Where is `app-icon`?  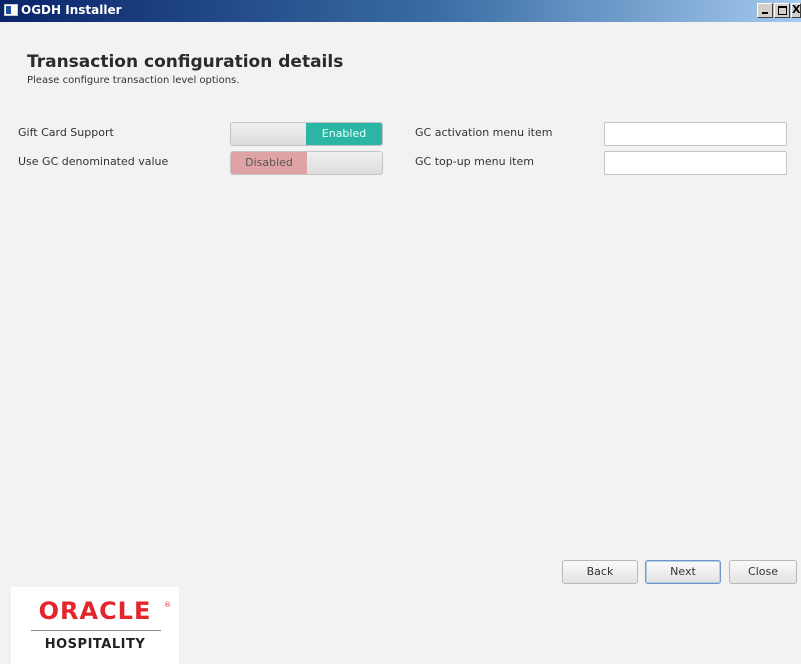 app-icon is located at coordinates (11, 10).